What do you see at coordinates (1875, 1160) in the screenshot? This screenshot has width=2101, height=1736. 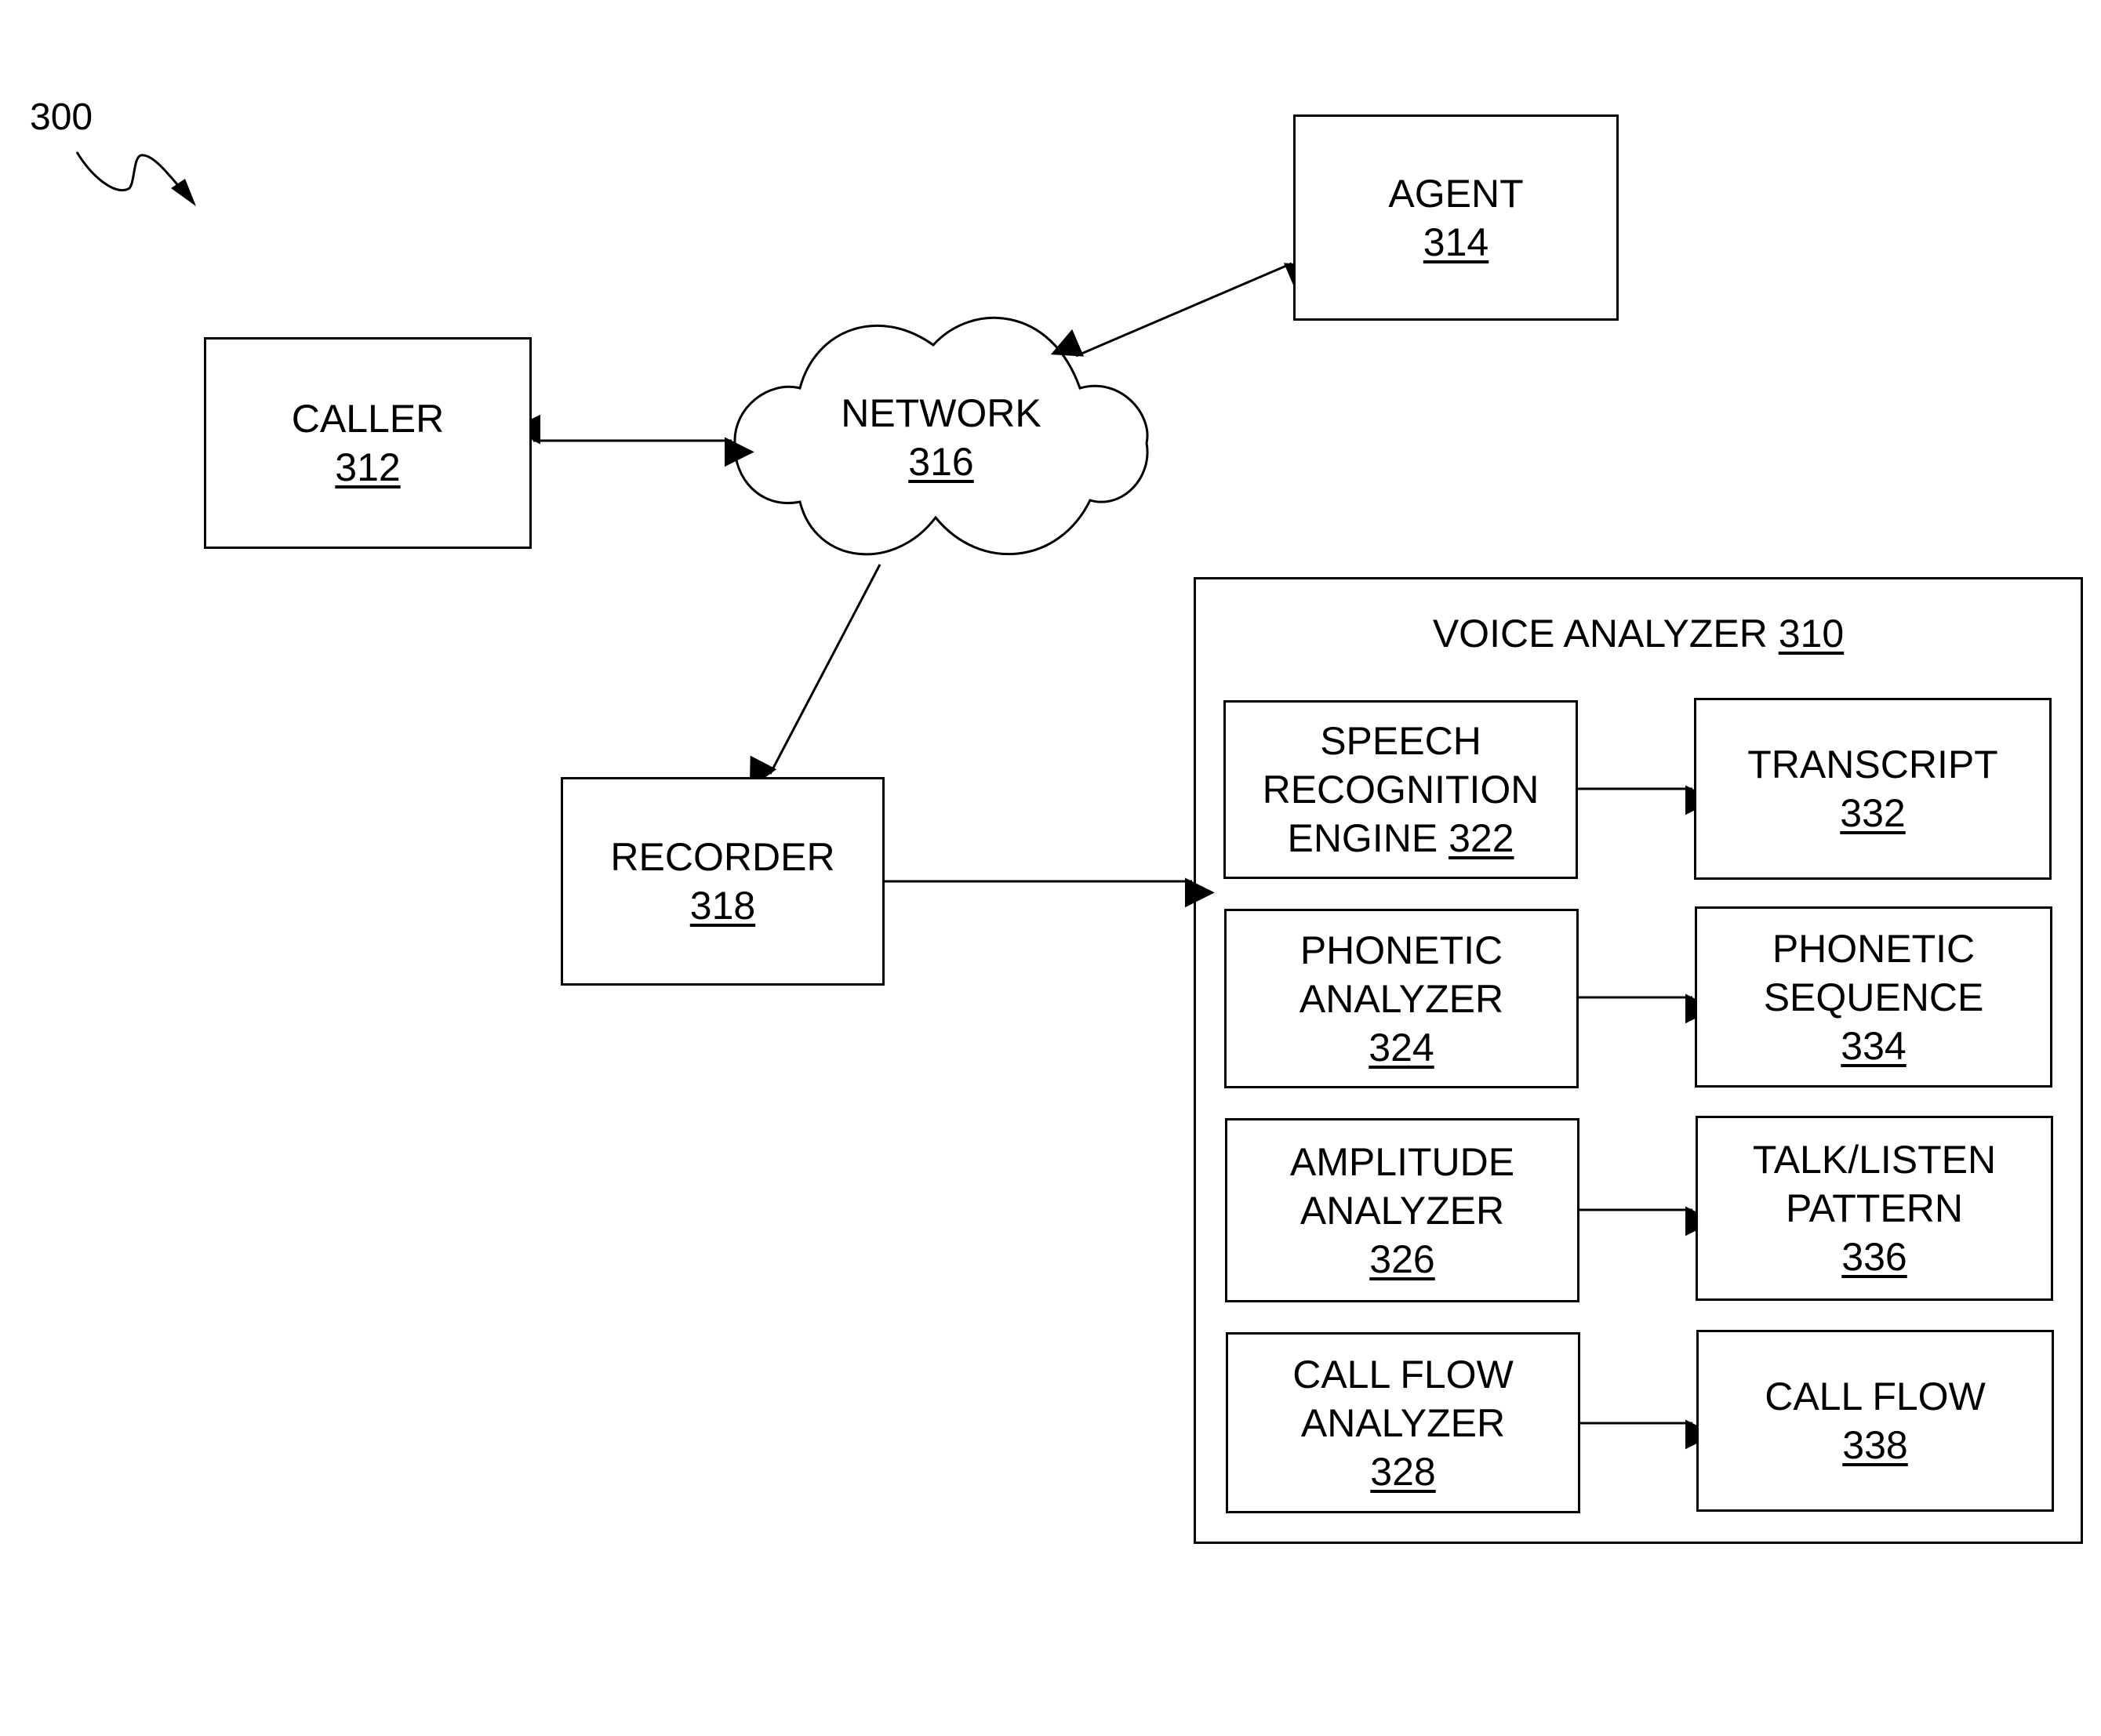 I see `text-label: TALK/LISTEN` at bounding box center [1875, 1160].